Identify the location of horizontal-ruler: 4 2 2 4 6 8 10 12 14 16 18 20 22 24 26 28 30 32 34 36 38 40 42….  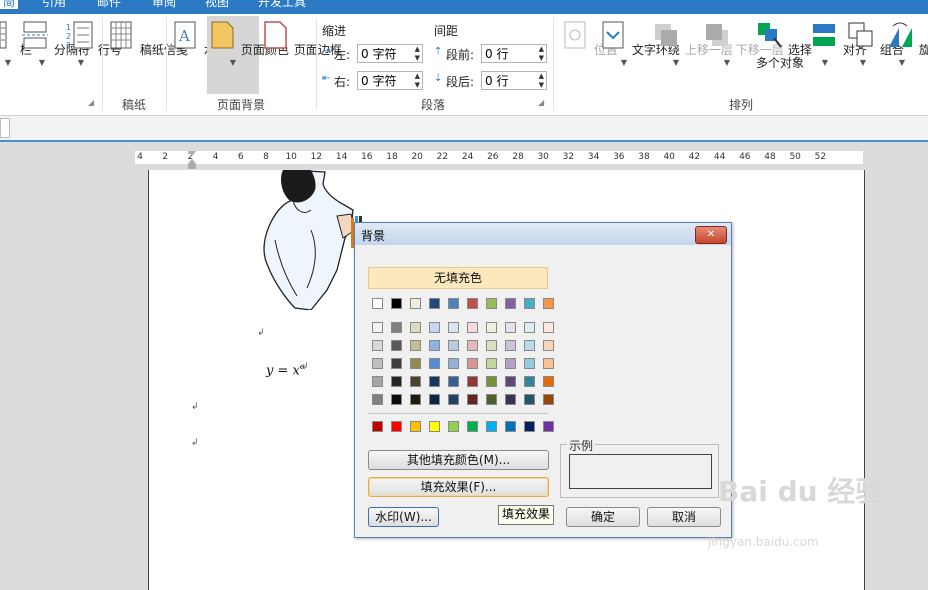
(499, 160).